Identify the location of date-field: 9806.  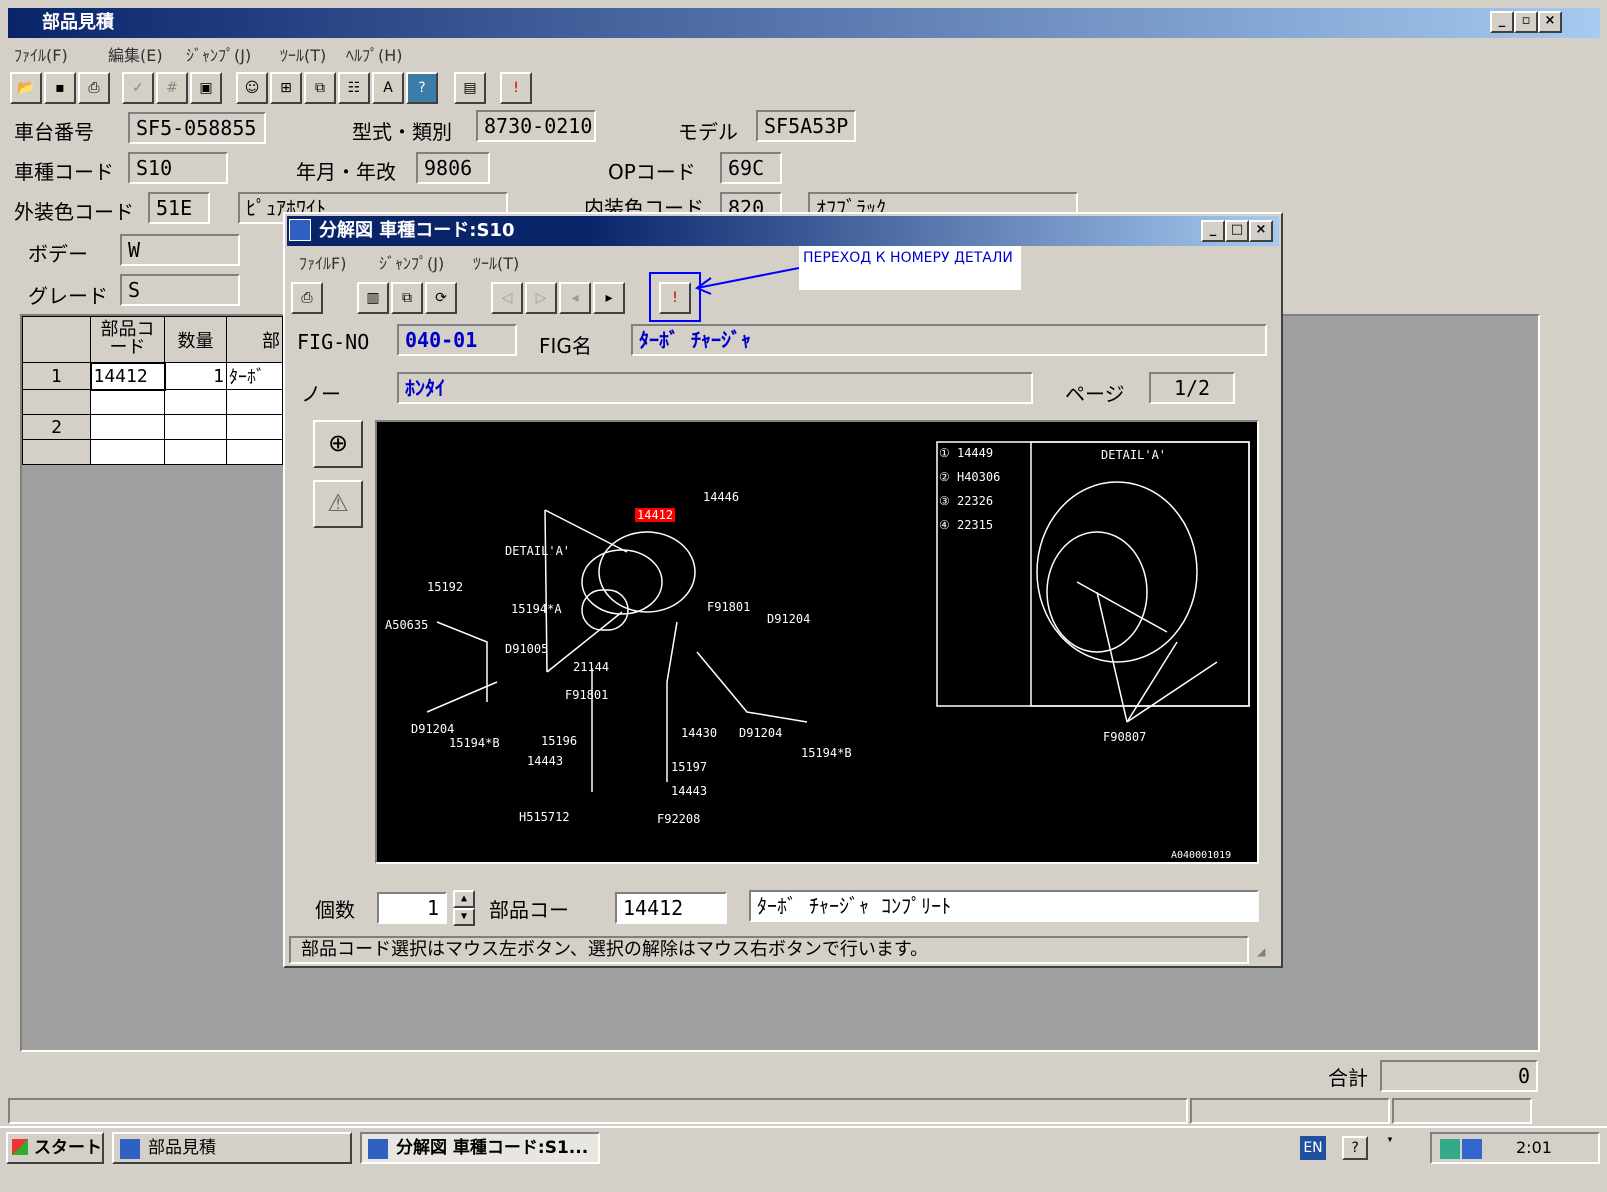
(453, 168).